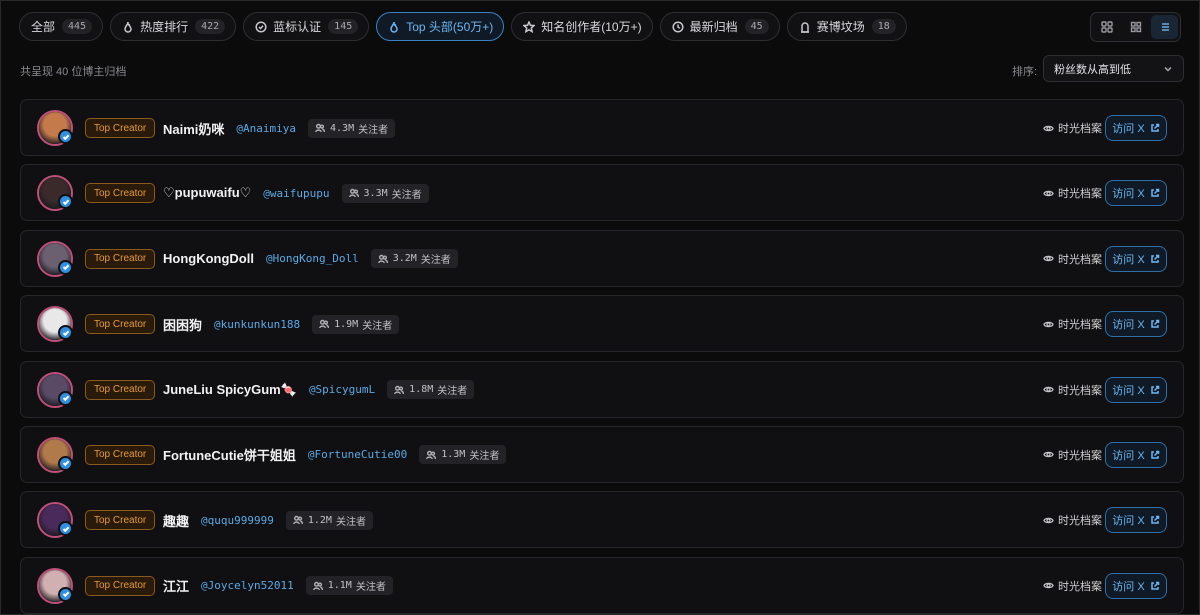 This screenshot has width=1200, height=615. Describe the element at coordinates (257, 324) in the screenshot. I see `creator-handle: @kunkunkun188` at that location.